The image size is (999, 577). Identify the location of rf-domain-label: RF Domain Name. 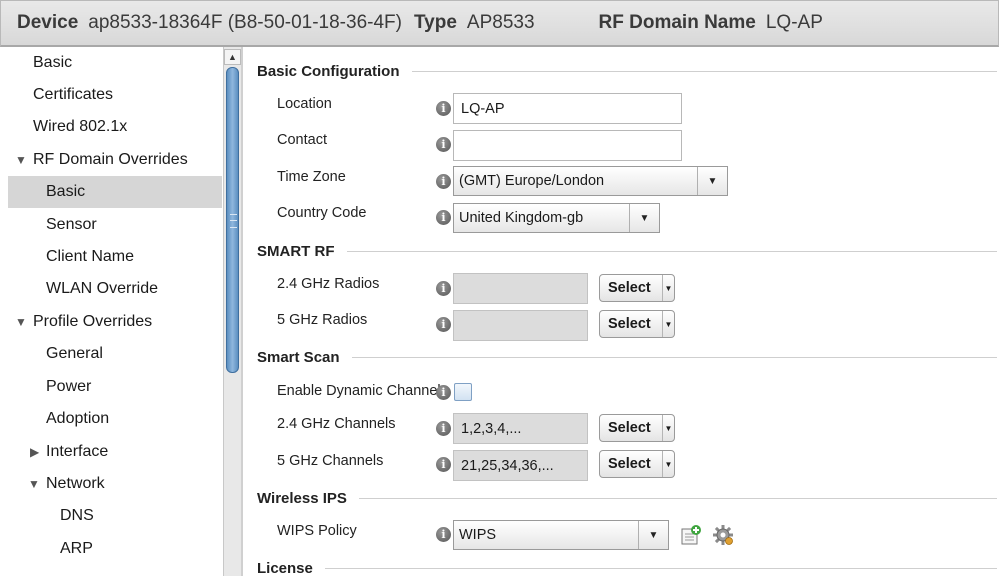
(677, 22).